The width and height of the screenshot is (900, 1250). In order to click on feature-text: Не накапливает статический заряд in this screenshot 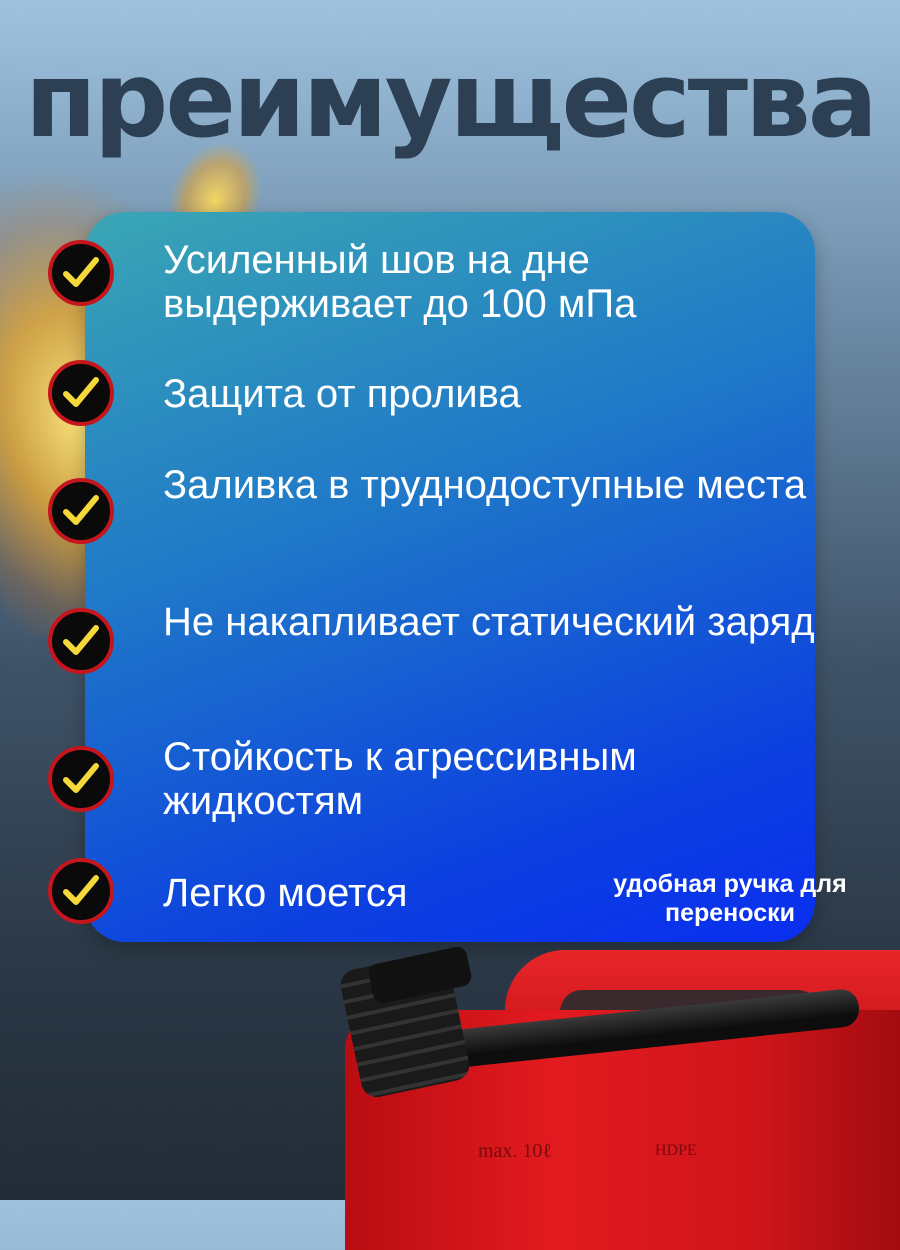, I will do `click(489, 622)`.